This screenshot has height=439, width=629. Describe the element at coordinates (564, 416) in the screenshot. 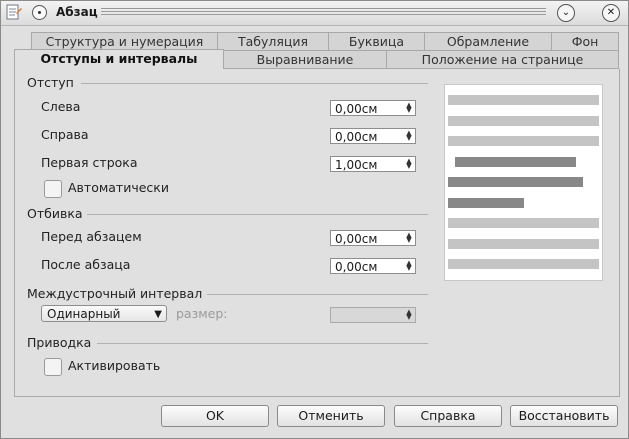

I see `reset-button: Восстановить` at that location.